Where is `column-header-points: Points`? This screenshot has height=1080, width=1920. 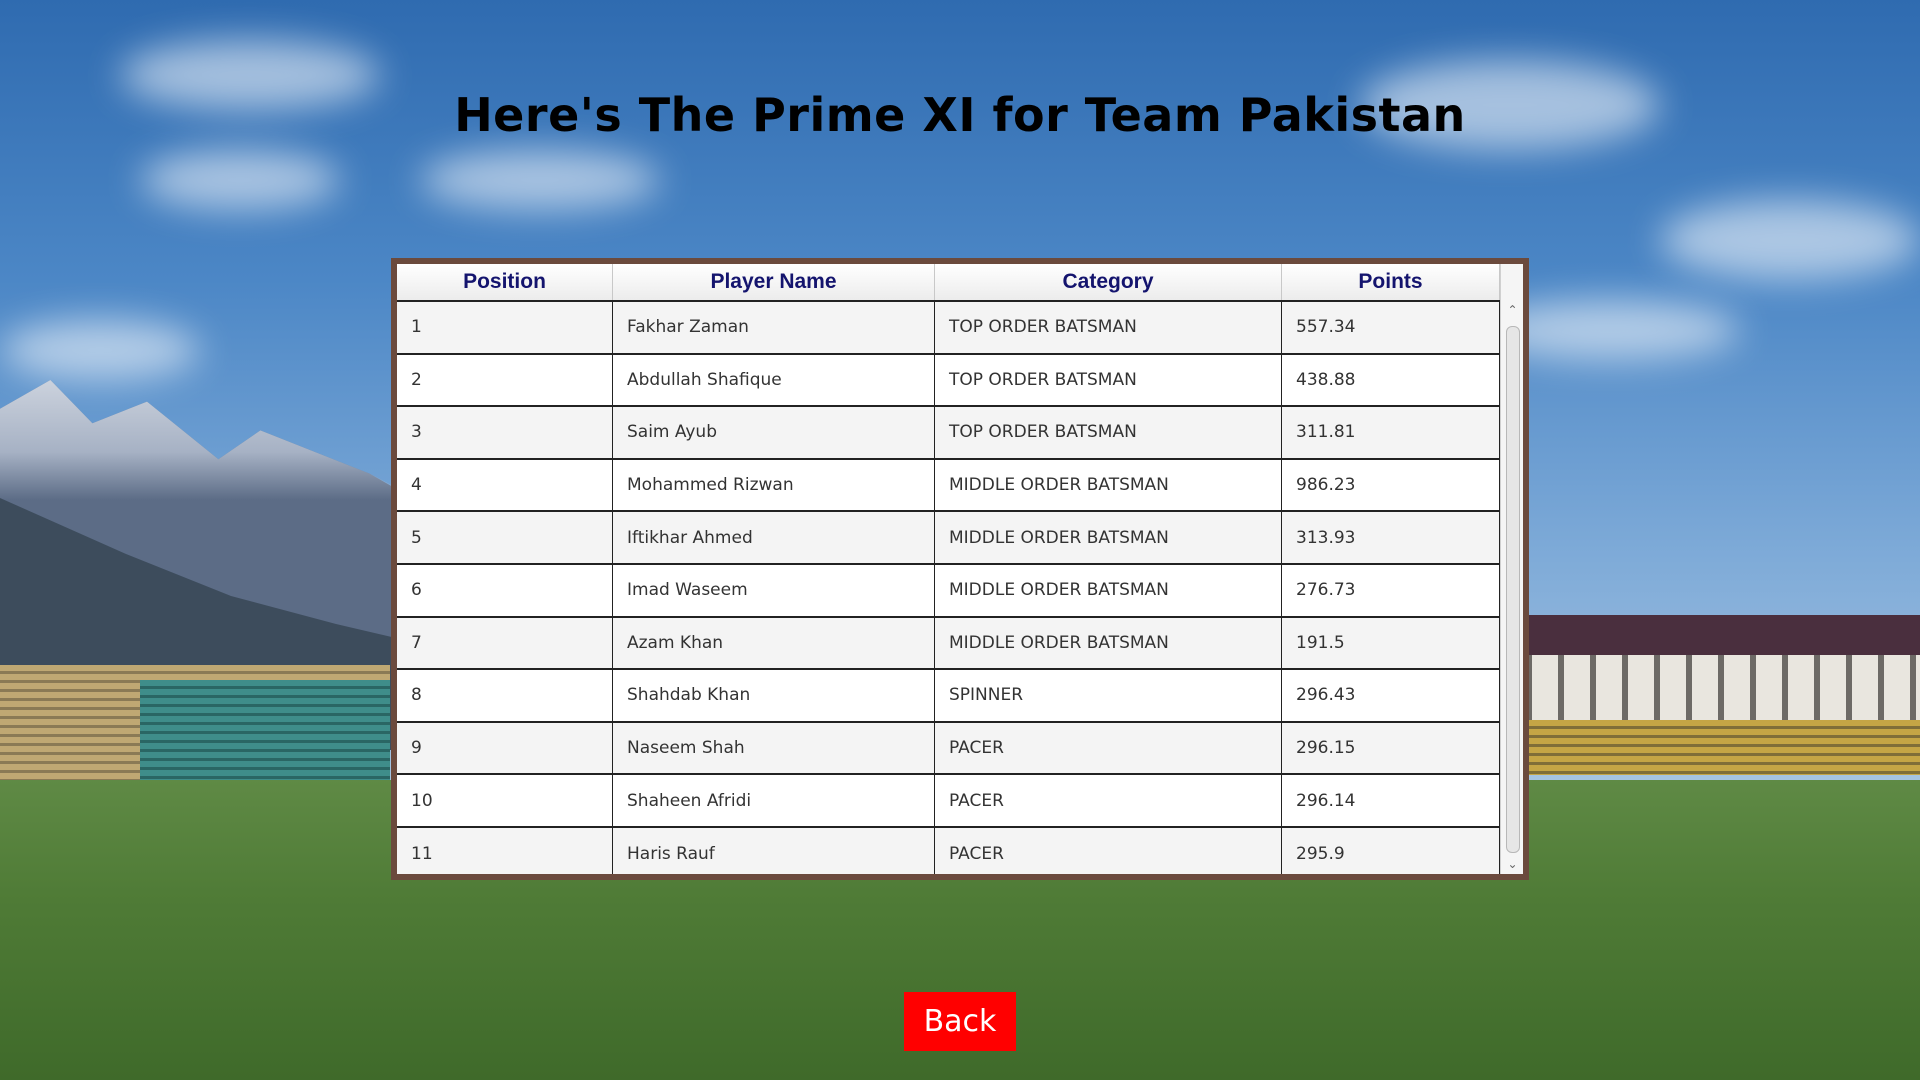
column-header-points: Points is located at coordinates (1391, 282).